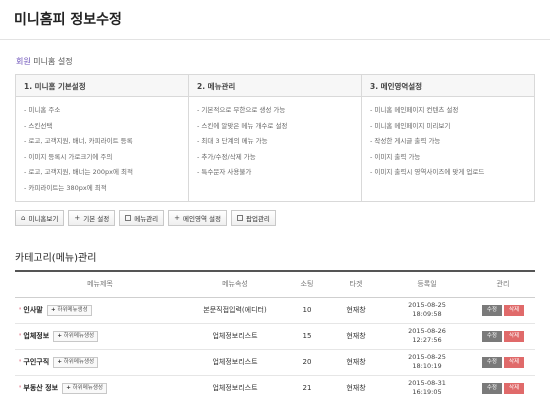 The image size is (550, 400). Describe the element at coordinates (65, 187) in the screenshot. I see `info-item: - 카피라이트는 380px에 최적` at that location.